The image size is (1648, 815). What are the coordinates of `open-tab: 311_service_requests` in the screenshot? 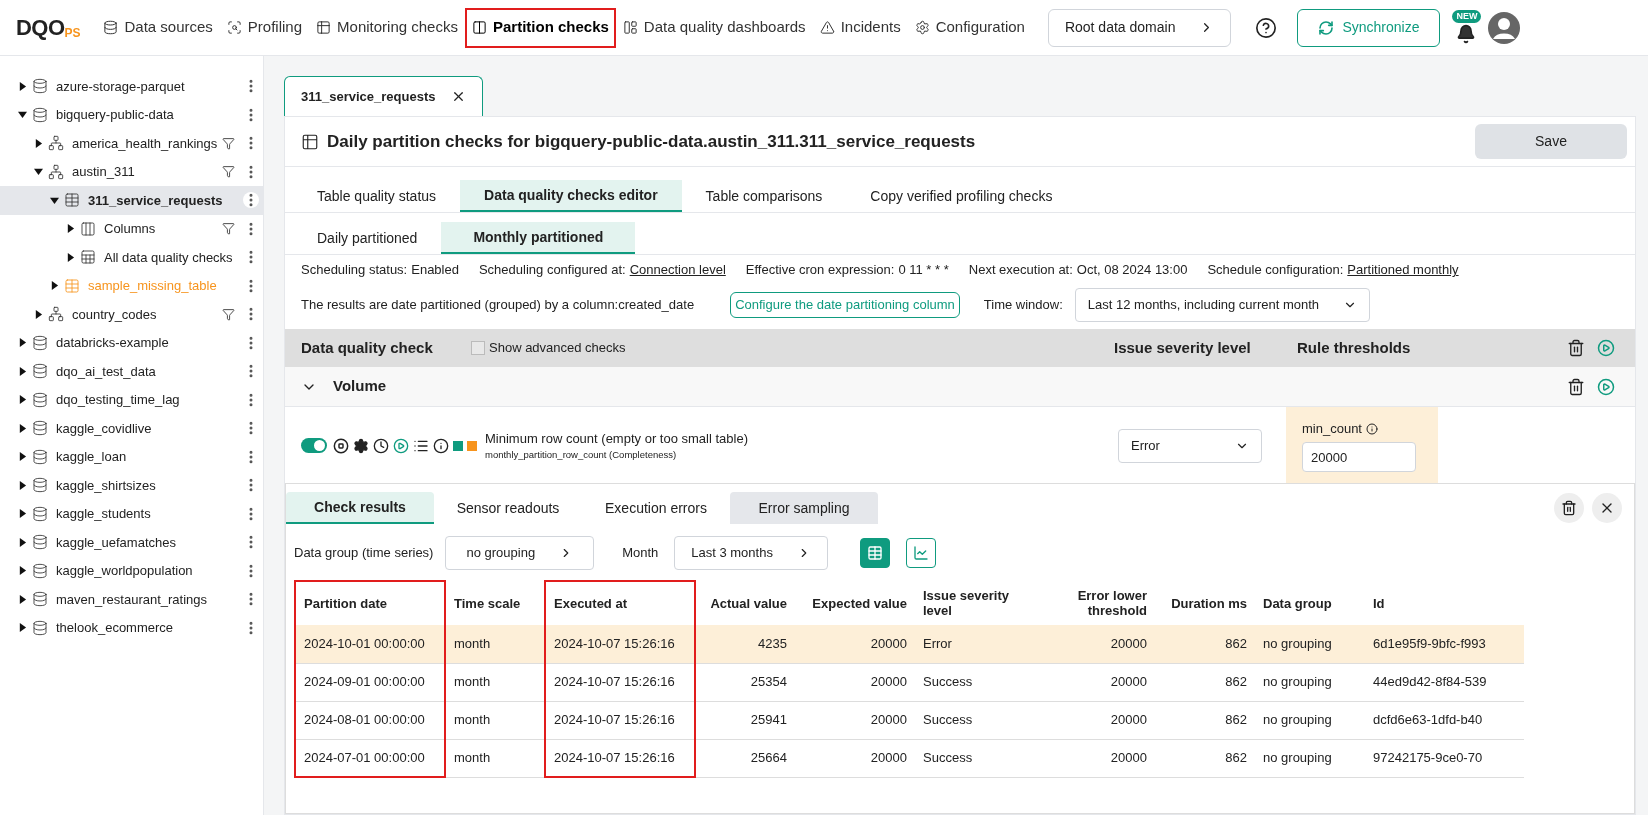 It's located at (384, 96).